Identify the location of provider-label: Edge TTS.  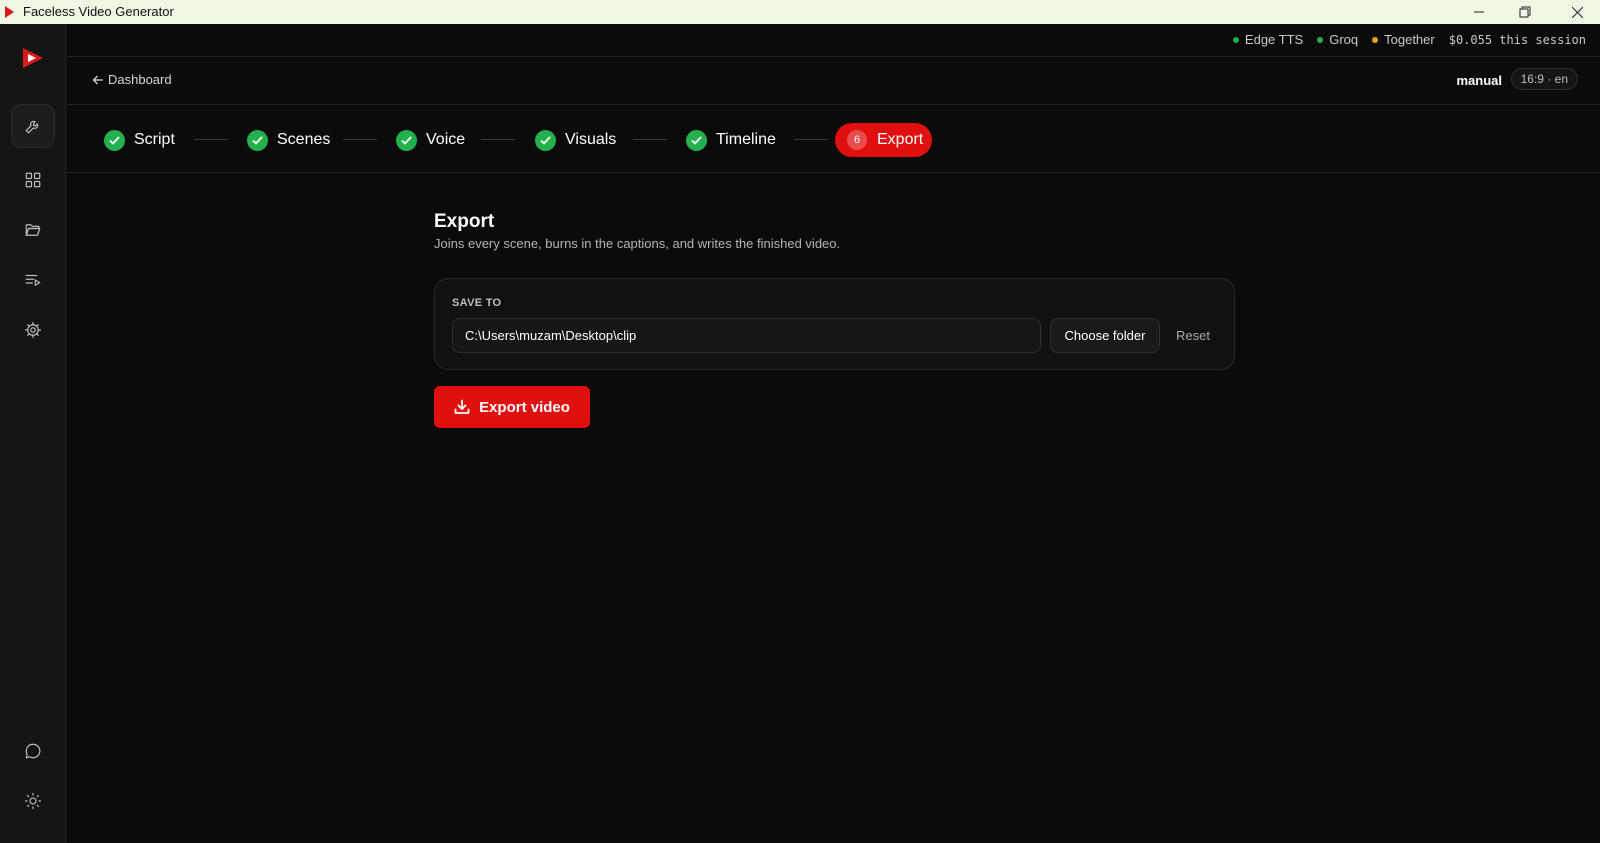
(1274, 39).